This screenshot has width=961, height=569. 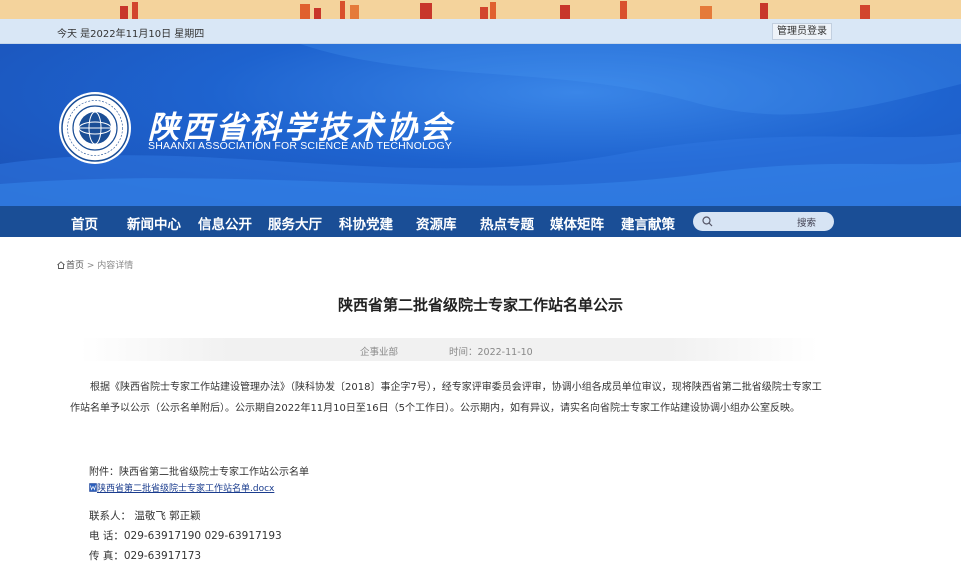 I want to click on article-source: 企事业部, so click(x=379, y=352).